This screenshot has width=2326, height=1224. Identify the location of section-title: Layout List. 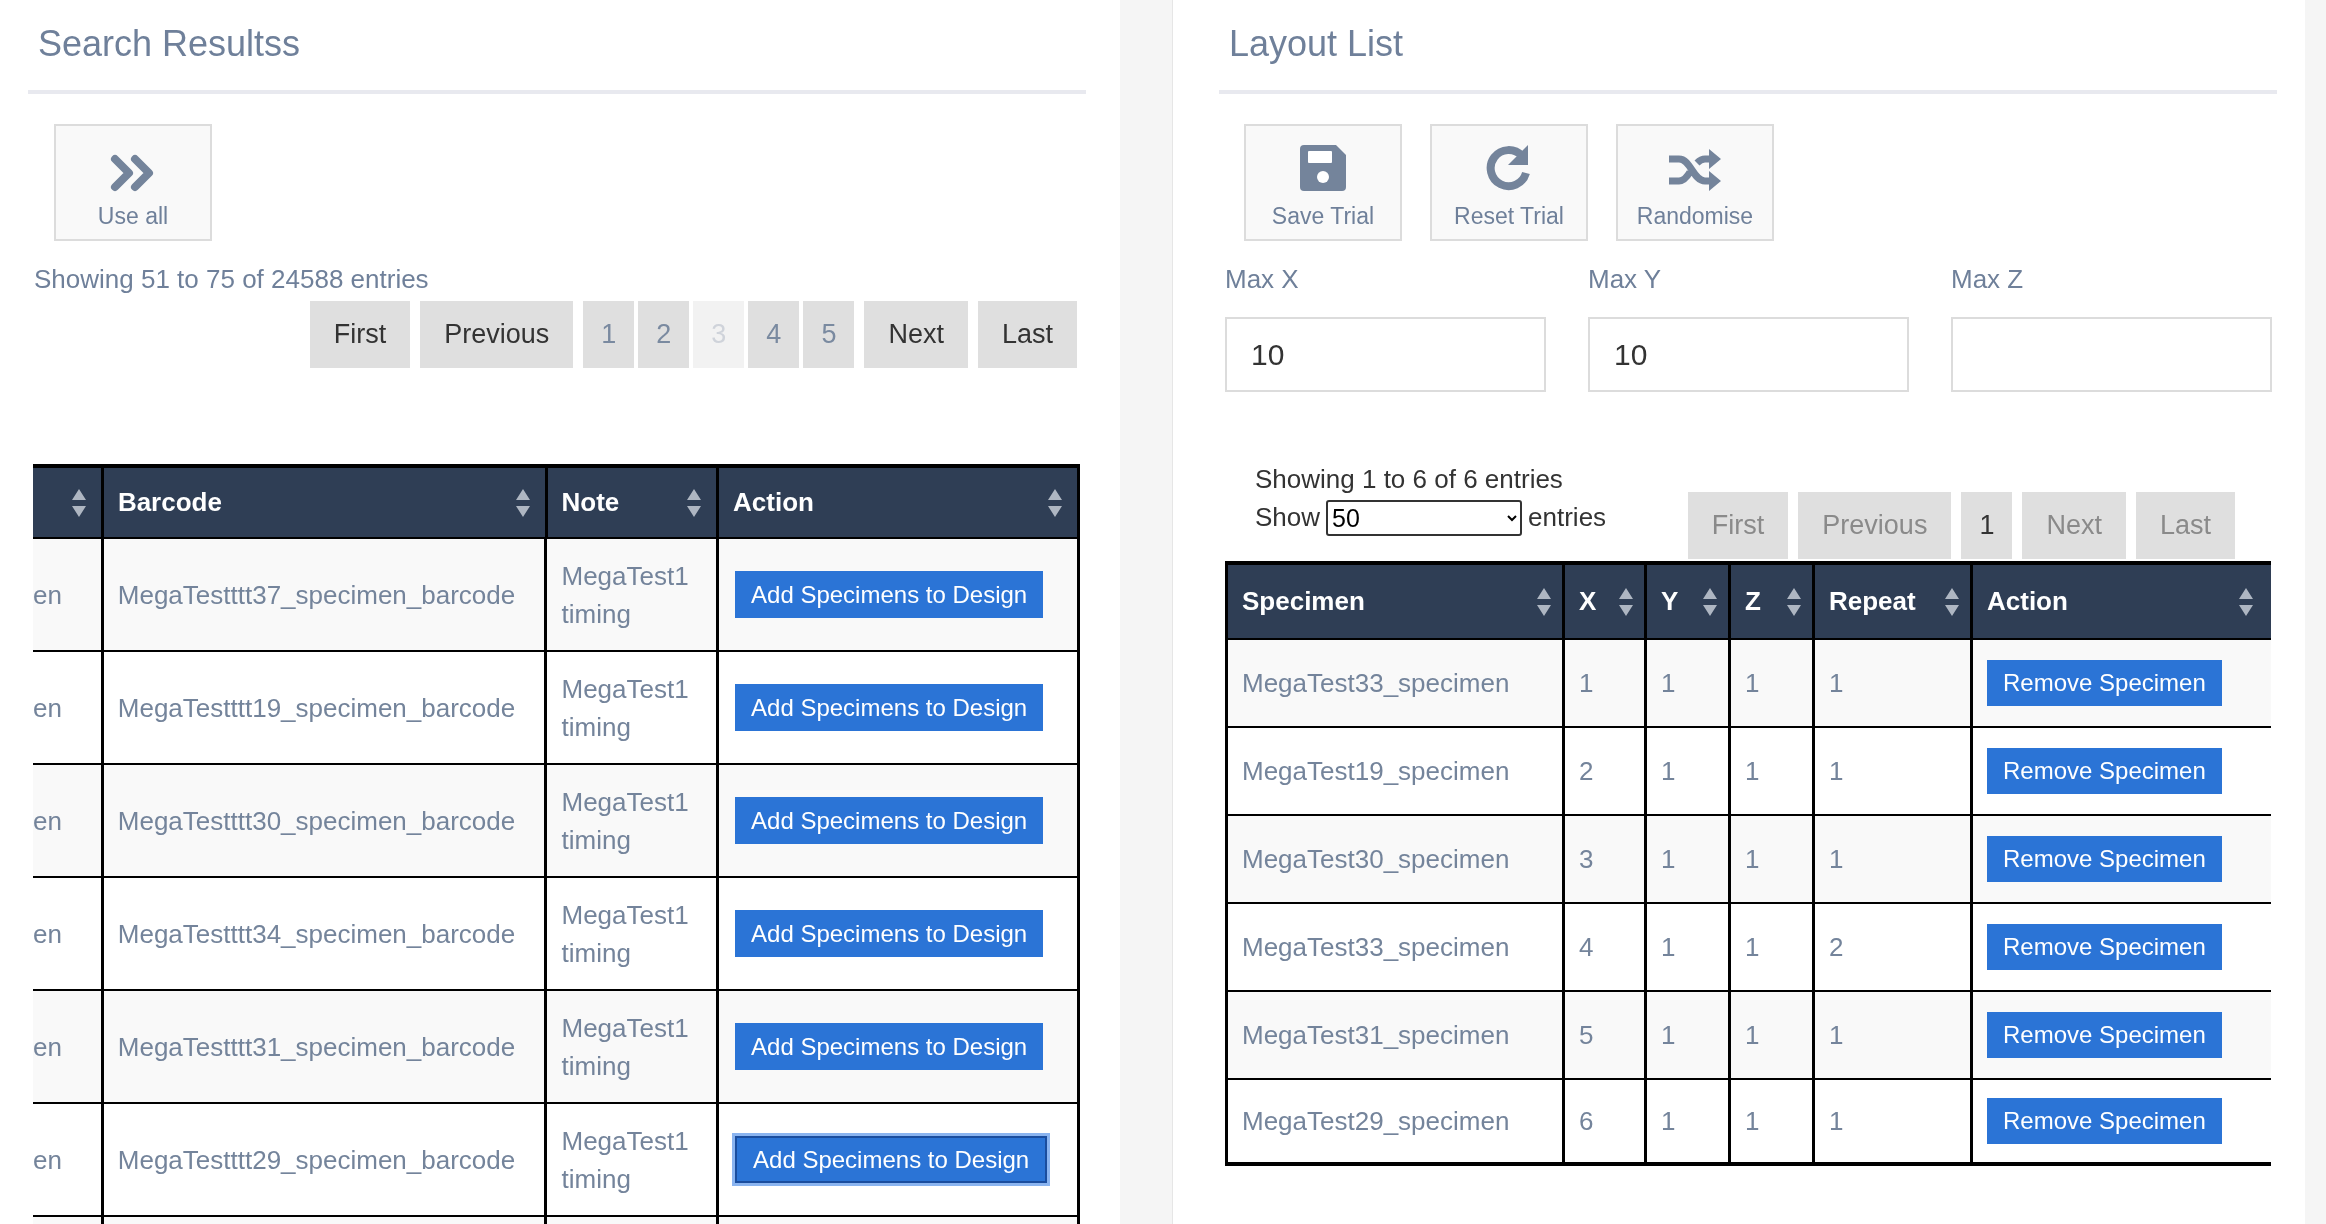
(1317, 44).